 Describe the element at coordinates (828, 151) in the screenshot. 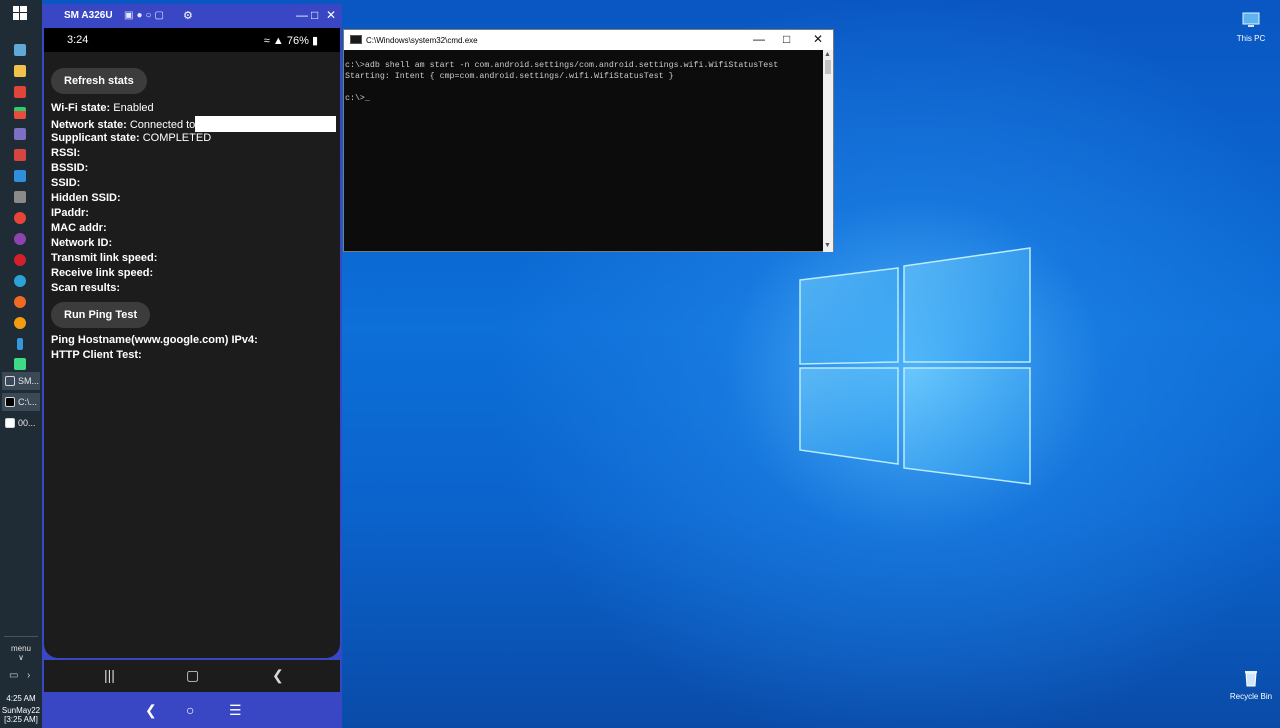

I see `cmd-scrollbar: ▲ ▼` at that location.